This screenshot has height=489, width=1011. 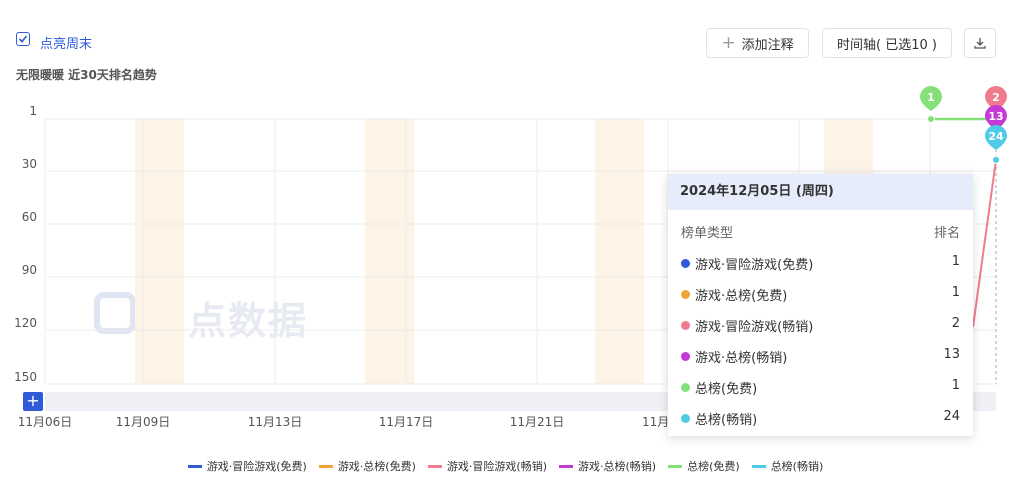 I want to click on tooltip-row: 游戏·冒险游戏(免费) 1, so click(x=820, y=264).